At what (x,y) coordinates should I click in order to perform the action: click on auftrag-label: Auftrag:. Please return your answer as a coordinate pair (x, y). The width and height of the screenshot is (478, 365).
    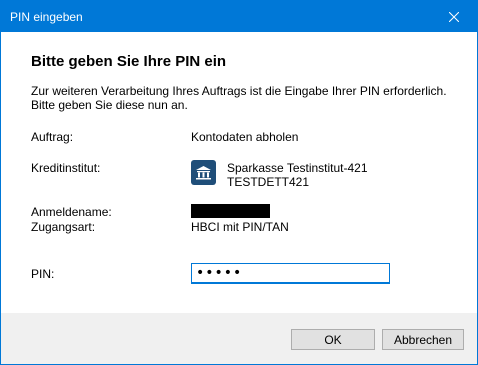
    Looking at the image, I should click on (52, 137).